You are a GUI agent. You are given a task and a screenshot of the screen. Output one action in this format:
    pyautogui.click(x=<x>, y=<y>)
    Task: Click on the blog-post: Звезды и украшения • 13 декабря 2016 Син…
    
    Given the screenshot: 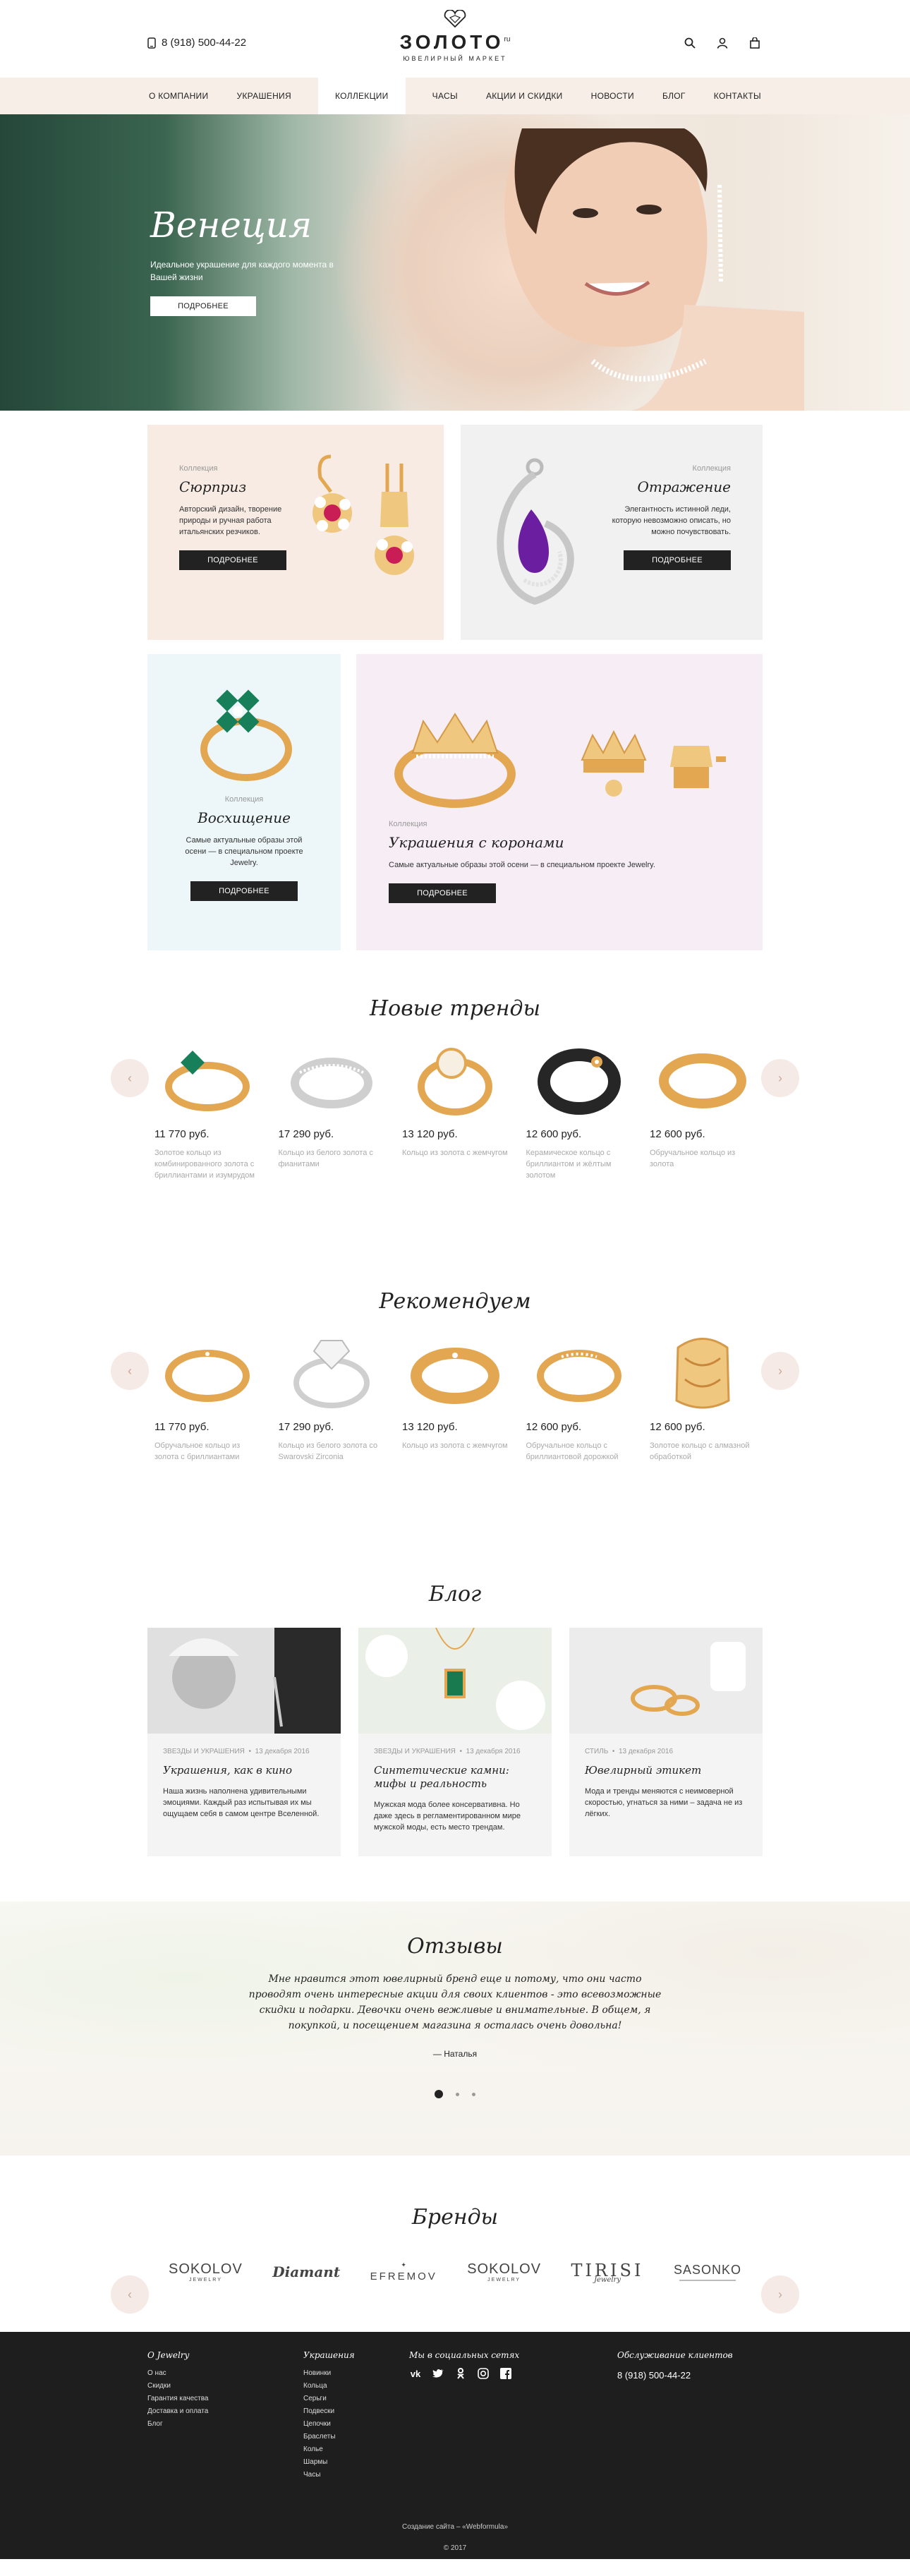 What is the action you would take?
    pyautogui.click(x=455, y=1742)
    